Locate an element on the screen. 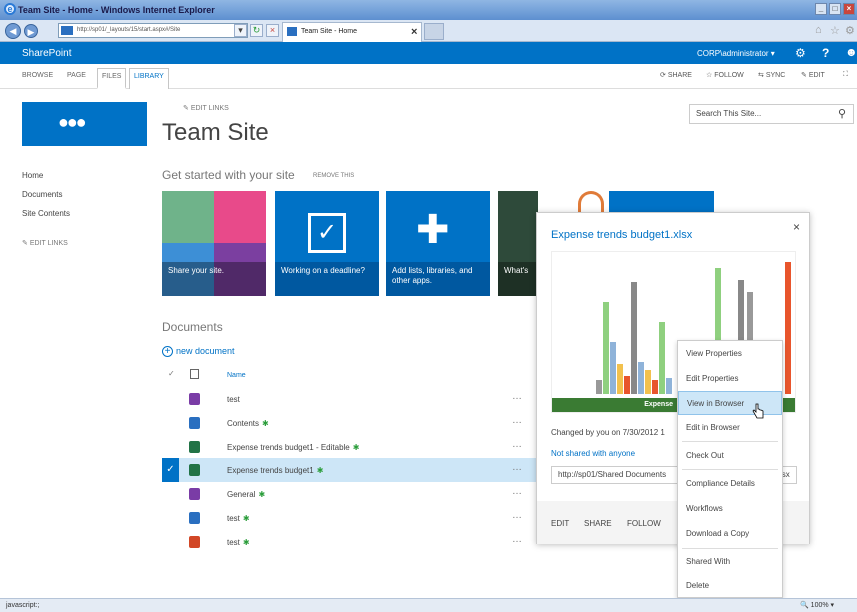 The height and width of the screenshot is (612, 857). menu-compliance-details: Compliance Details is located at coordinates (730, 484).